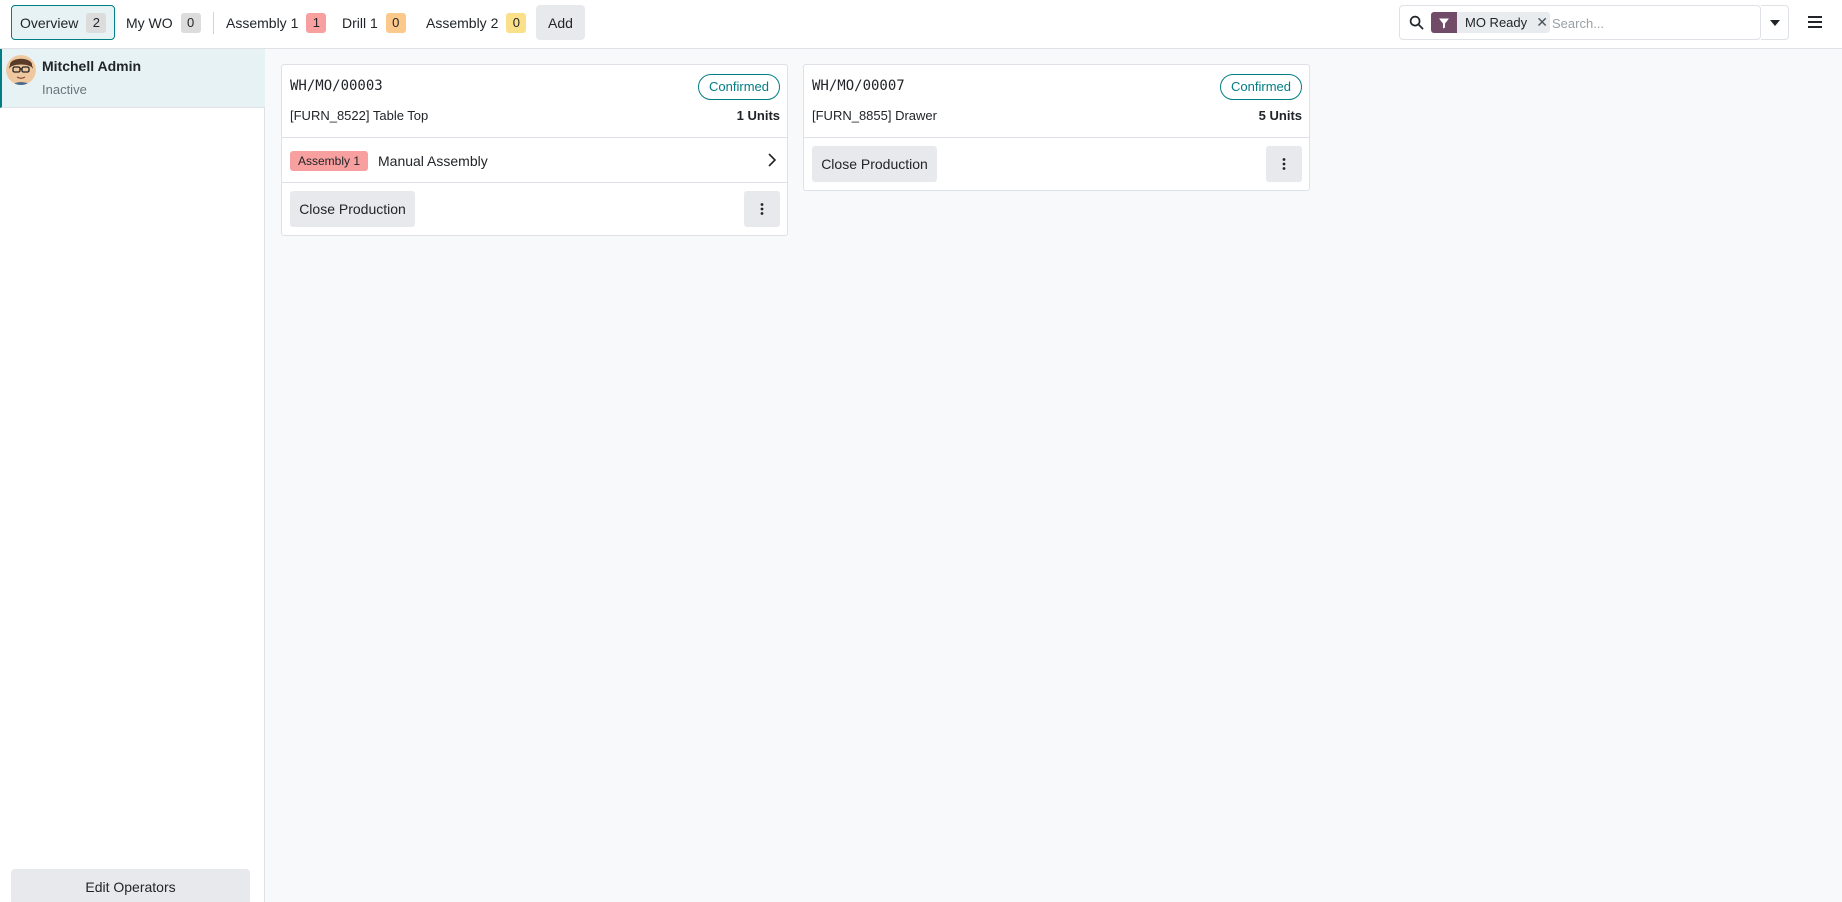 The height and width of the screenshot is (902, 1842). I want to click on filter-icon, so click(1444, 22).